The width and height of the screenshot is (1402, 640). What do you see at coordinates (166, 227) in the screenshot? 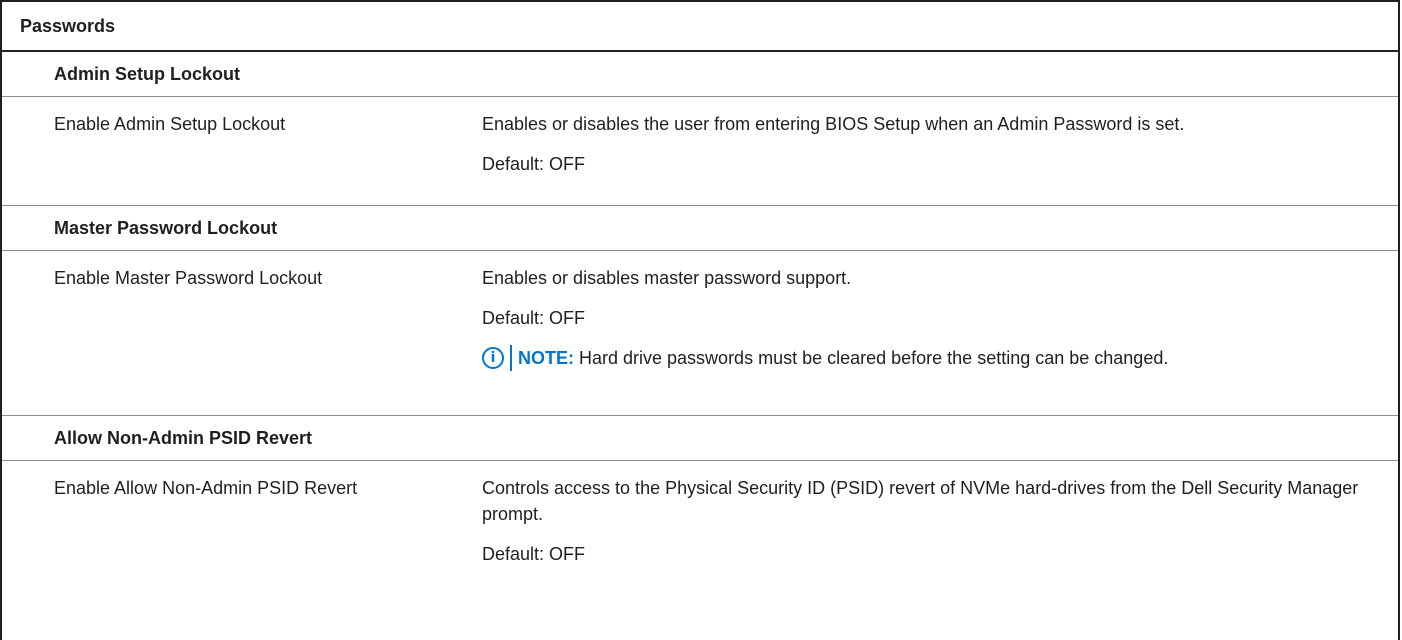
I see `section-heading-label: Master Password Lockout` at bounding box center [166, 227].